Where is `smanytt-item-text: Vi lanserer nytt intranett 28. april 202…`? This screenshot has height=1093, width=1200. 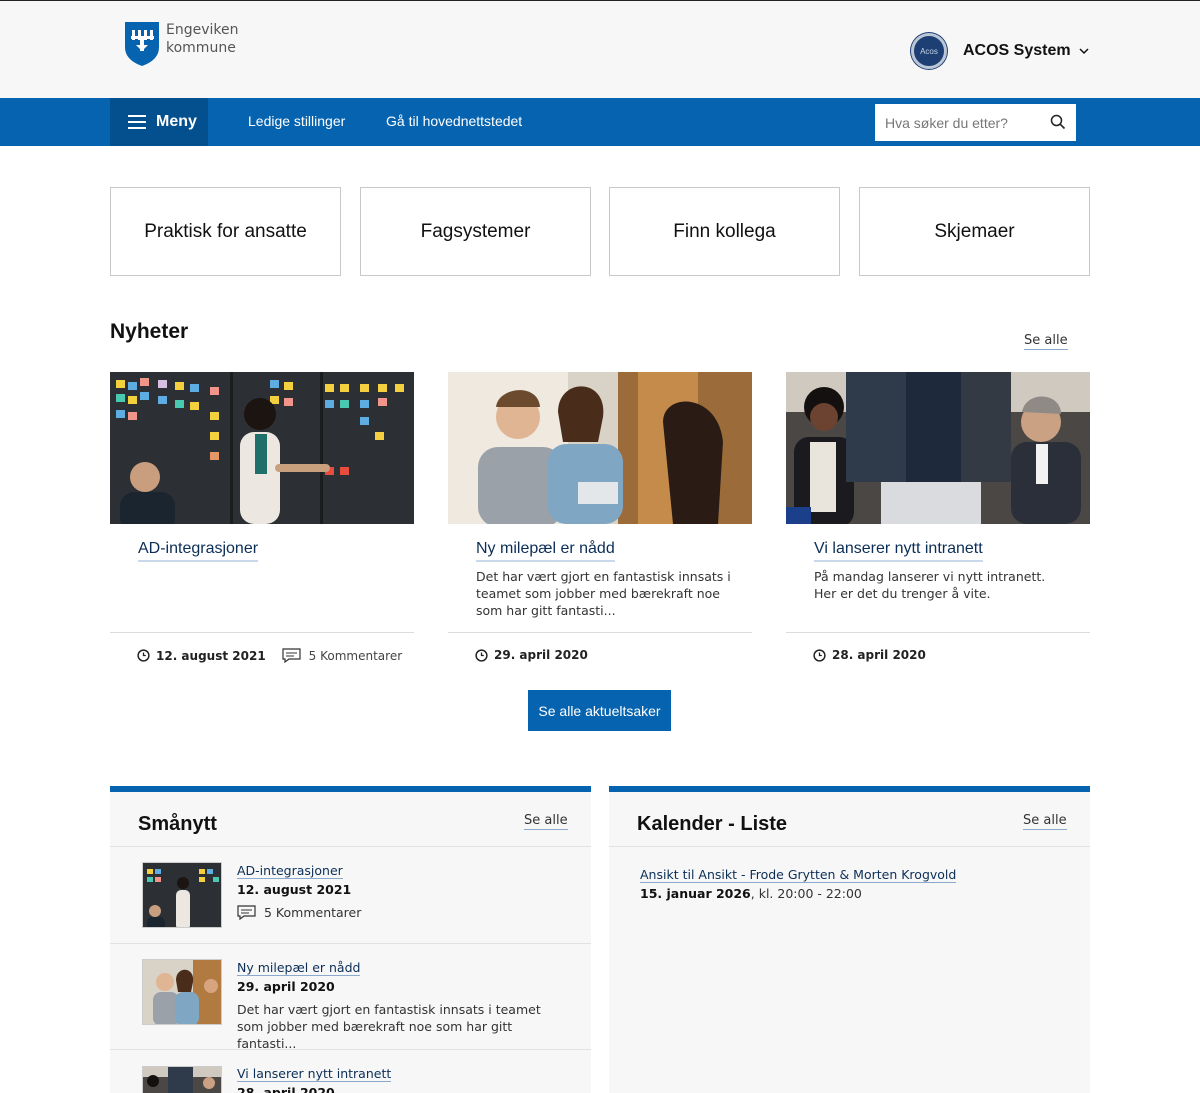 smanytt-item-text: Vi lanserer nytt intranett 28. april 202… is located at coordinates (314, 1079).